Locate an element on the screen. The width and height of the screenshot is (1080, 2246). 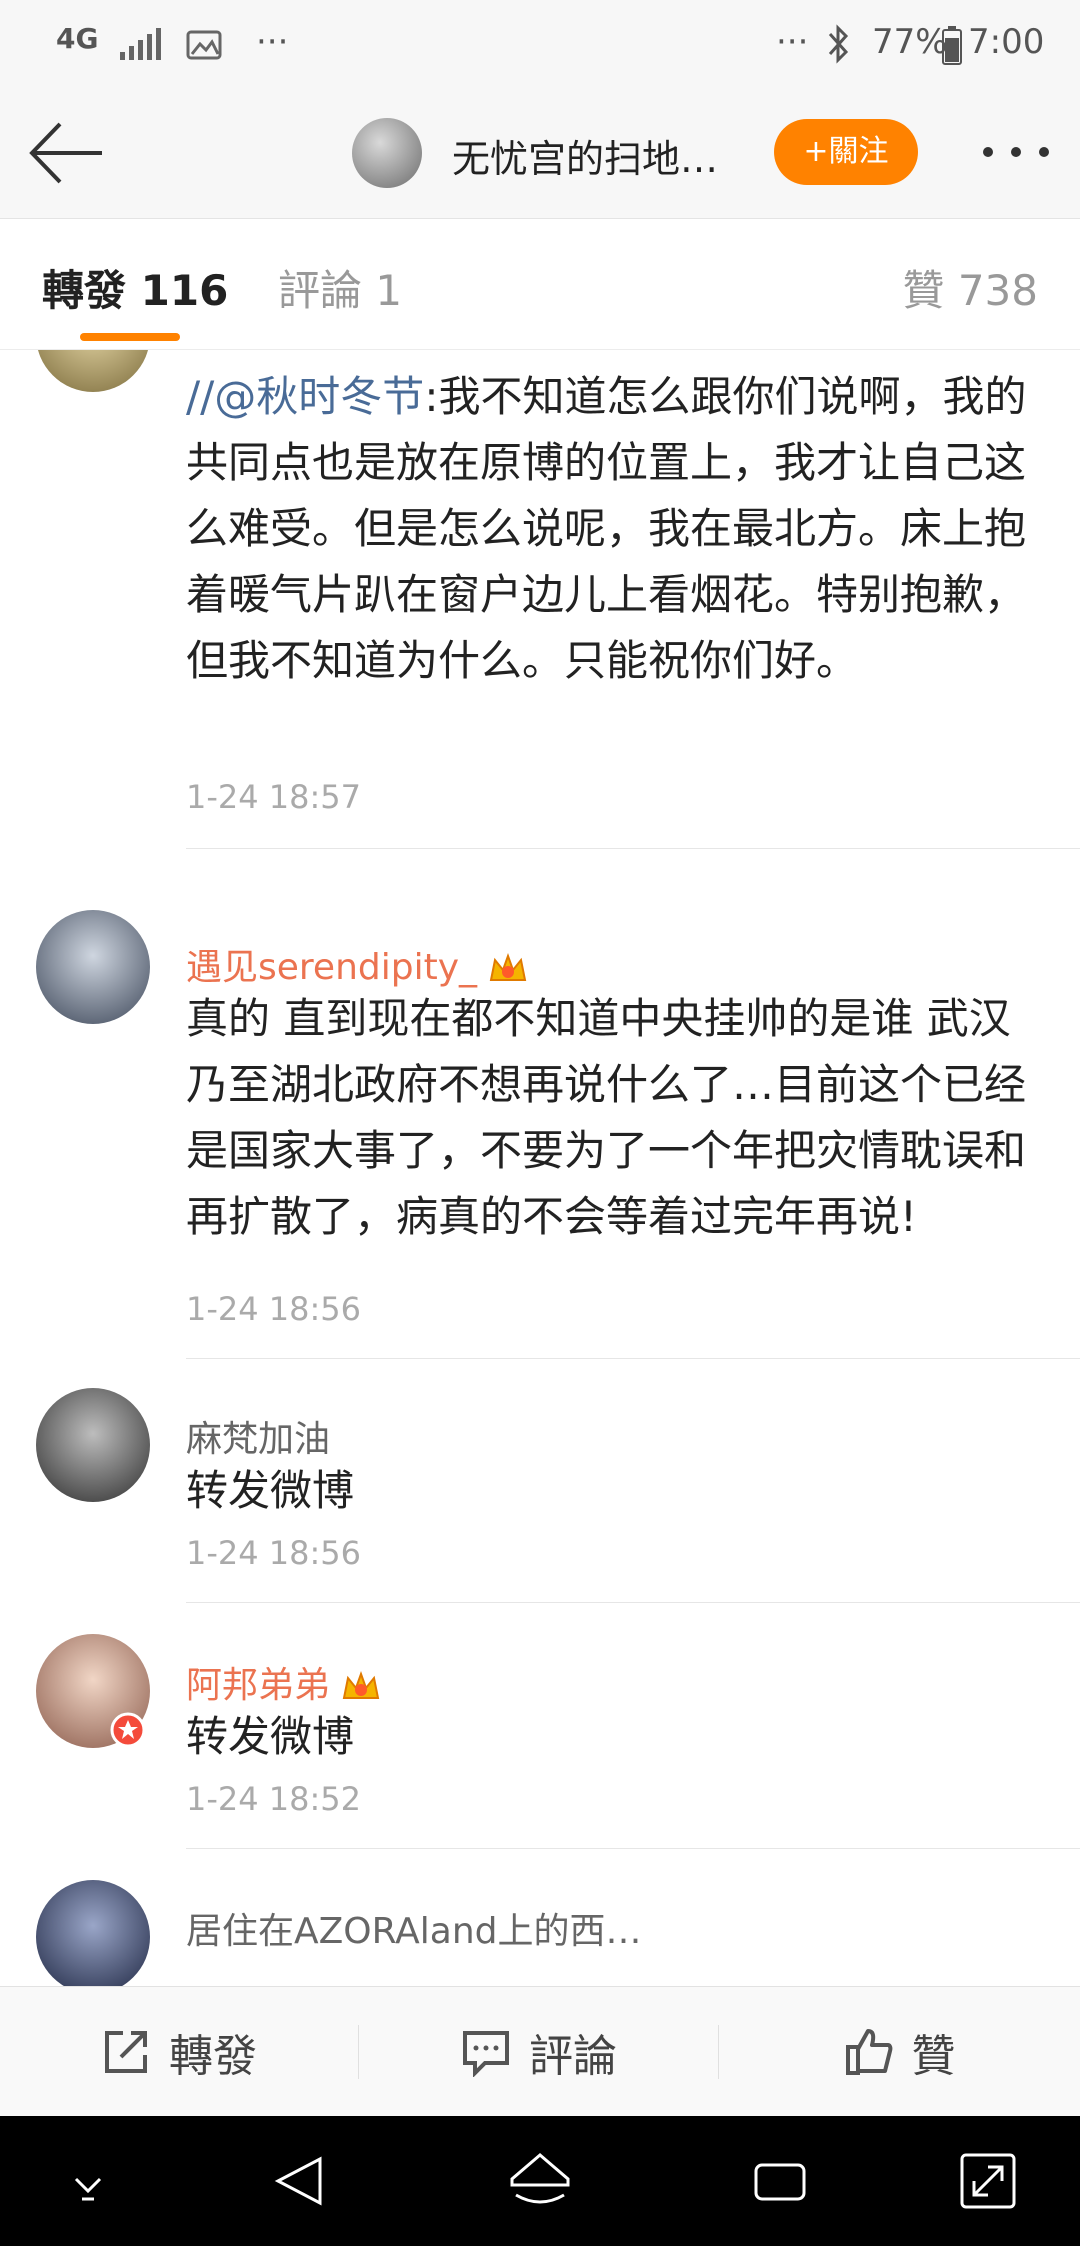
tab-repost: 轉發 116 is located at coordinates (135, 287).